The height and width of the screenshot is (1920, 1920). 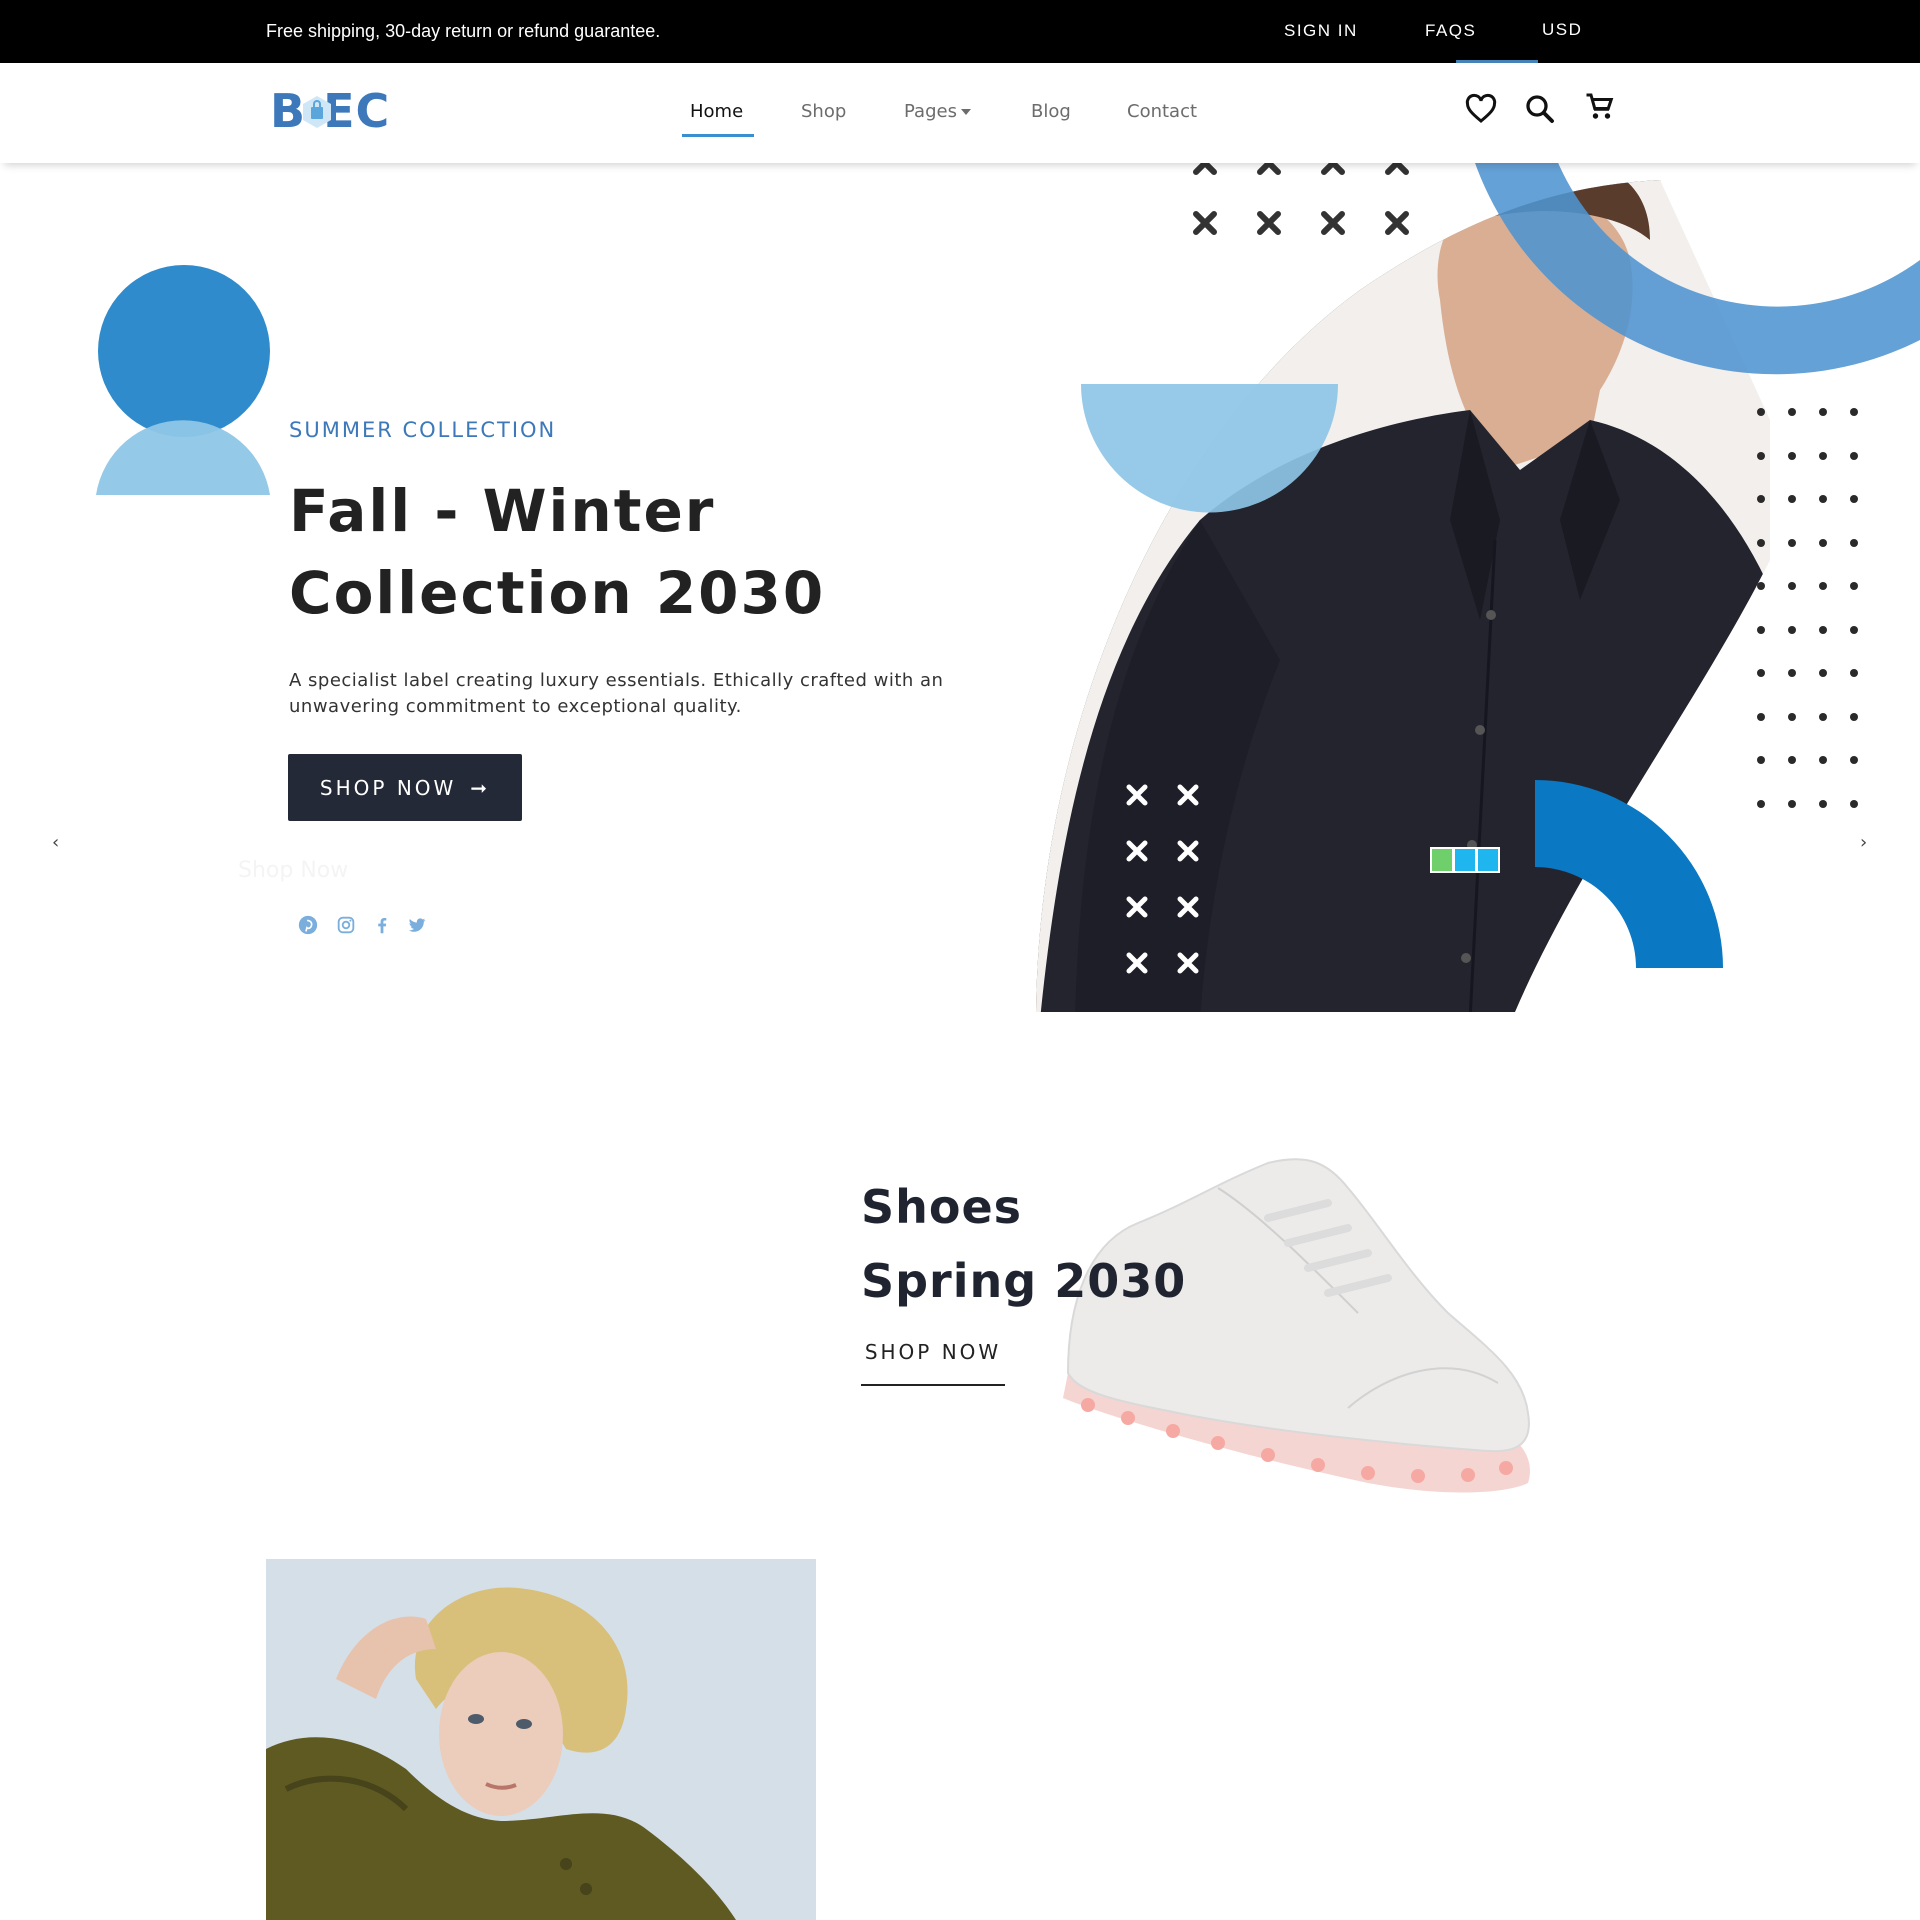 I want to click on brand-logo: B EC, so click(x=343, y=111).